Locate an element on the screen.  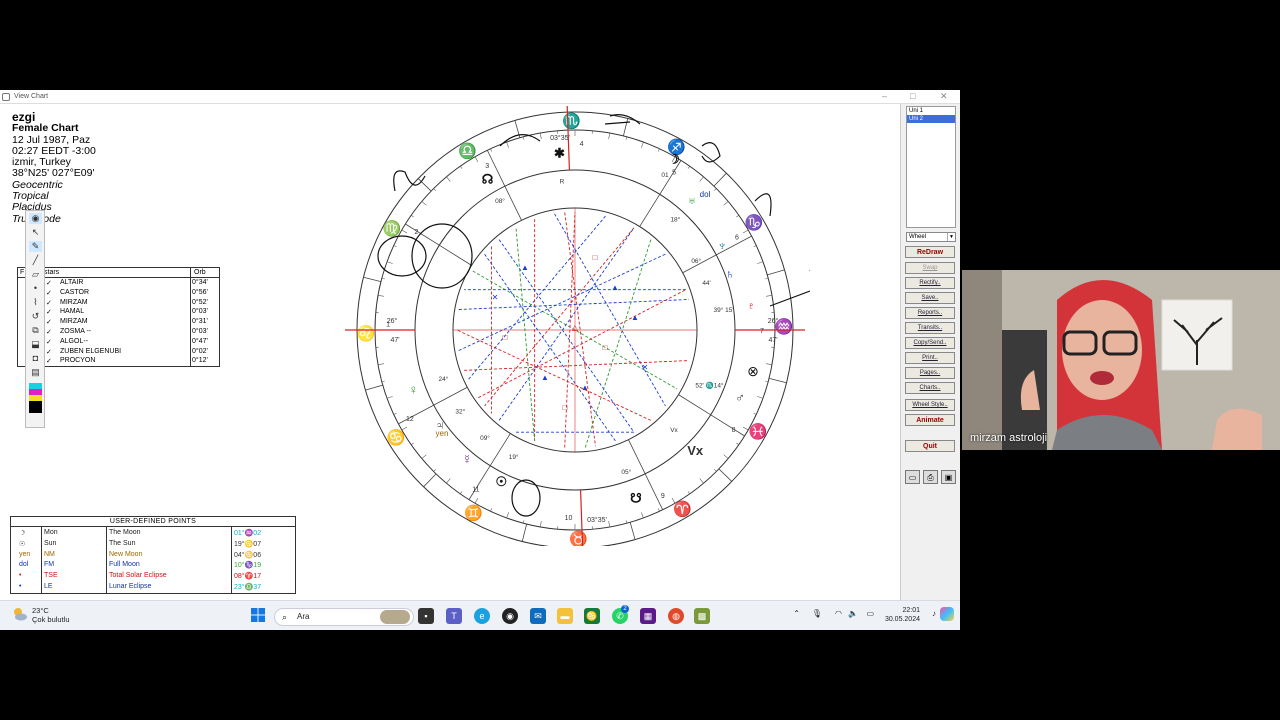
side-button-swap: Swap is located at coordinates (930, 268).